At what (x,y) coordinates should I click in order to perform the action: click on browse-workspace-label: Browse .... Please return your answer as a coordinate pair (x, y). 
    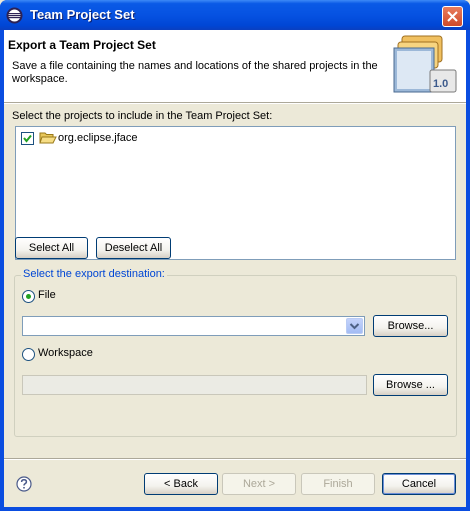
    Looking at the image, I should click on (410, 385).